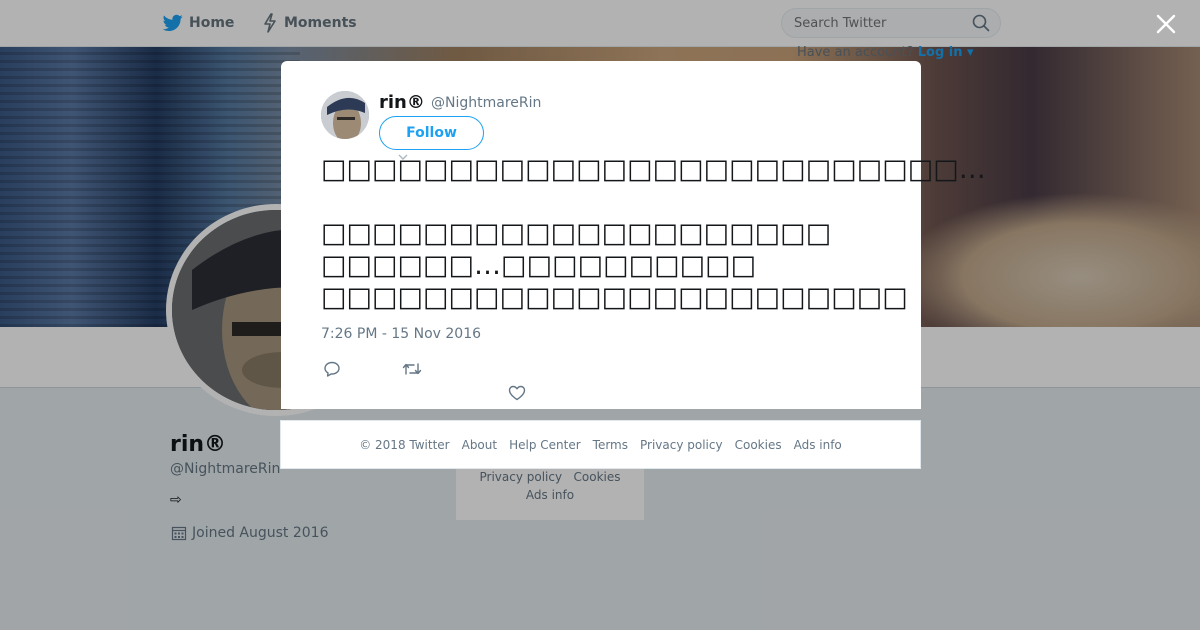 Image resolution: width=1200 pixels, height=630 pixels. I want to click on tweet-author-handle: @NightmareRin, so click(486, 103).